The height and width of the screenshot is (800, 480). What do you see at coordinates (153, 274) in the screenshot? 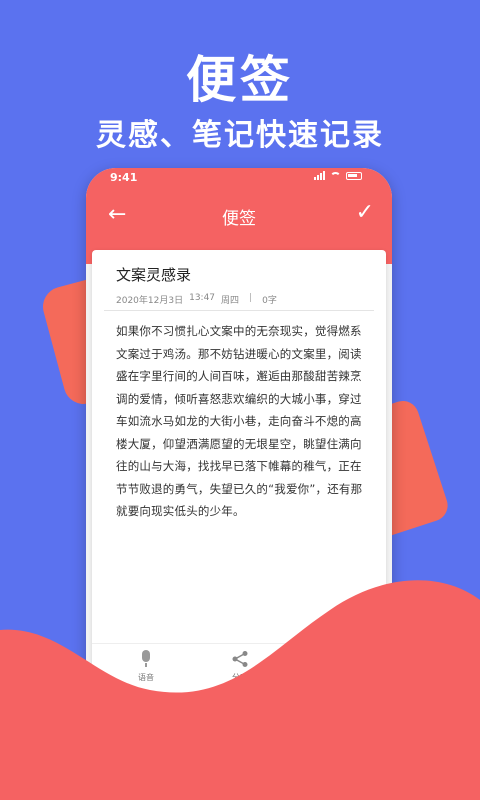
I see `note-title: 文案灵感录` at bounding box center [153, 274].